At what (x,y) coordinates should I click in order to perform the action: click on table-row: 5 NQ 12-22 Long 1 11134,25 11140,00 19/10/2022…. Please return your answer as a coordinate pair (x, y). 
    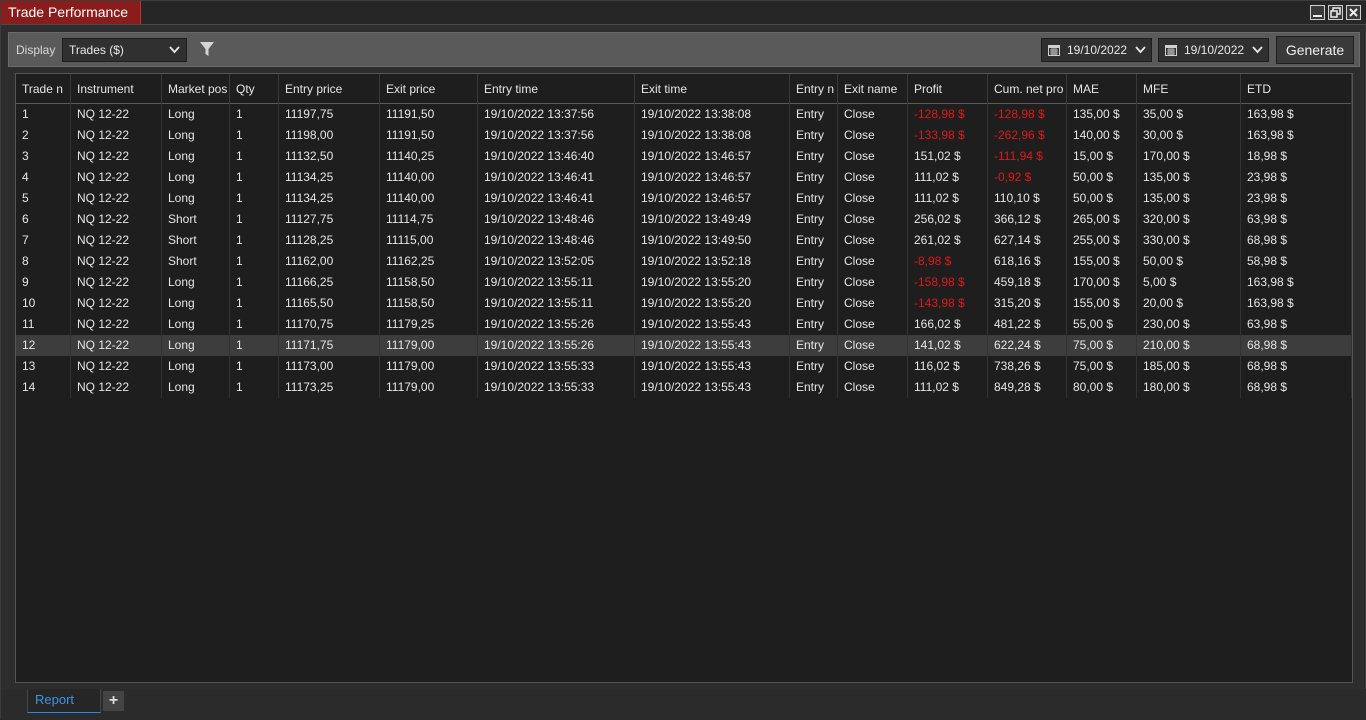
    Looking at the image, I should click on (684, 198).